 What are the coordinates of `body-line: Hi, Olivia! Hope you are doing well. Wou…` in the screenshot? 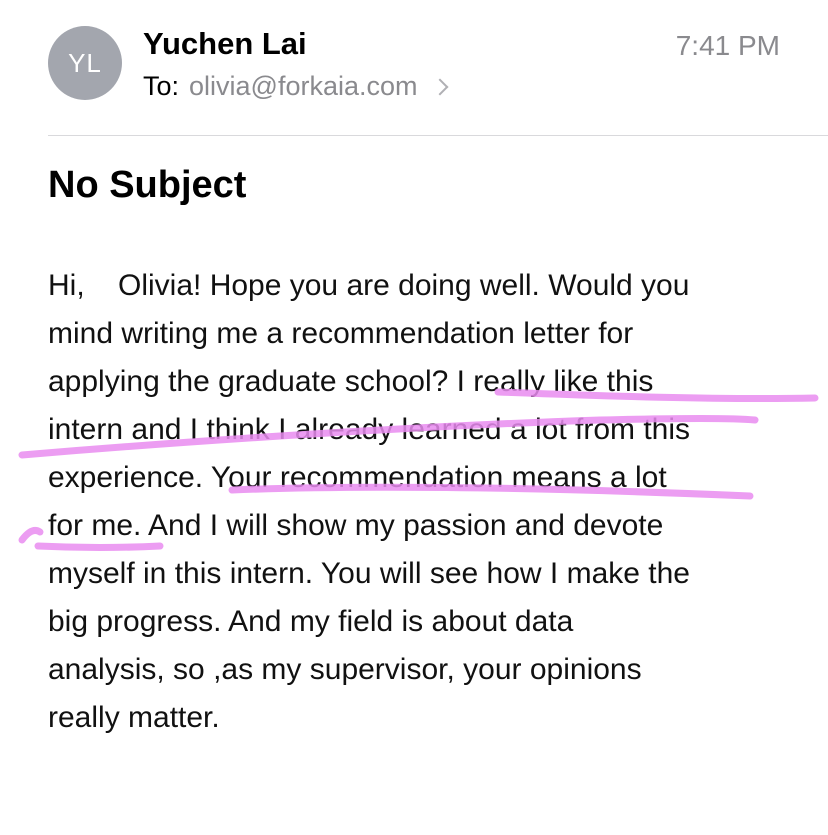 It's located at (369, 285).